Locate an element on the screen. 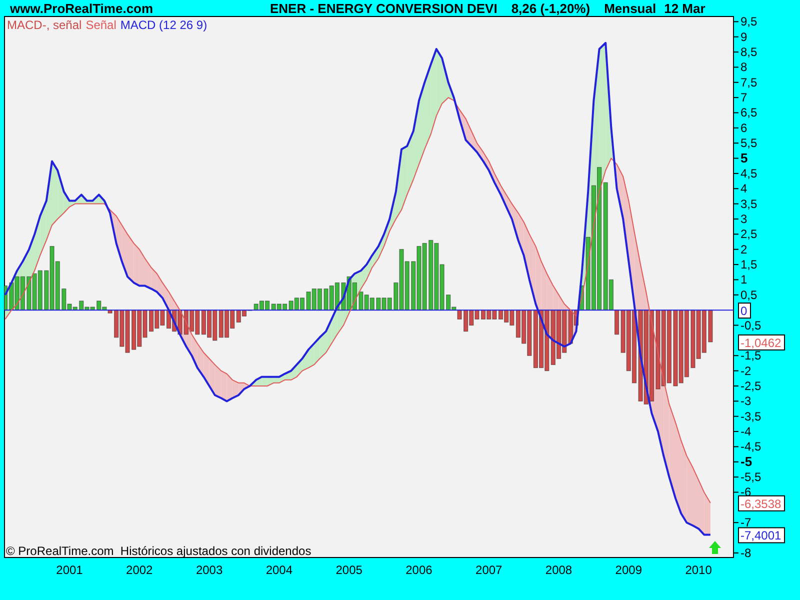  axis-label: 7 is located at coordinates (744, 97).